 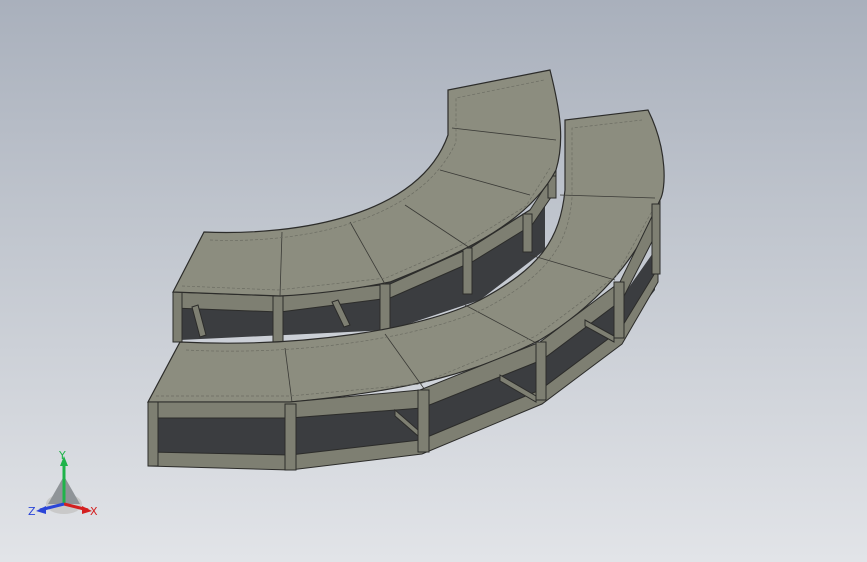 I want to click on z-axis-label: Z, so click(x=32, y=511).